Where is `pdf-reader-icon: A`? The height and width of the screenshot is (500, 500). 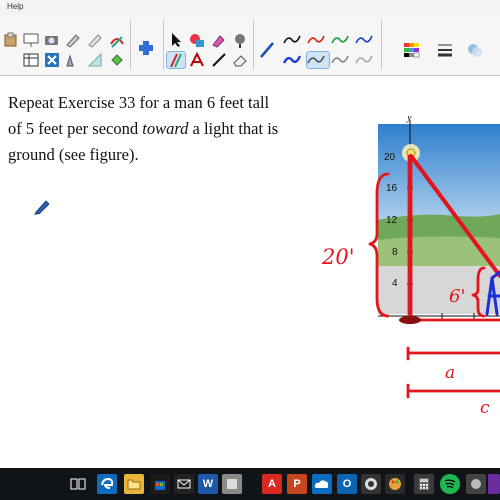 pdf-reader-icon: A is located at coordinates (272, 484).